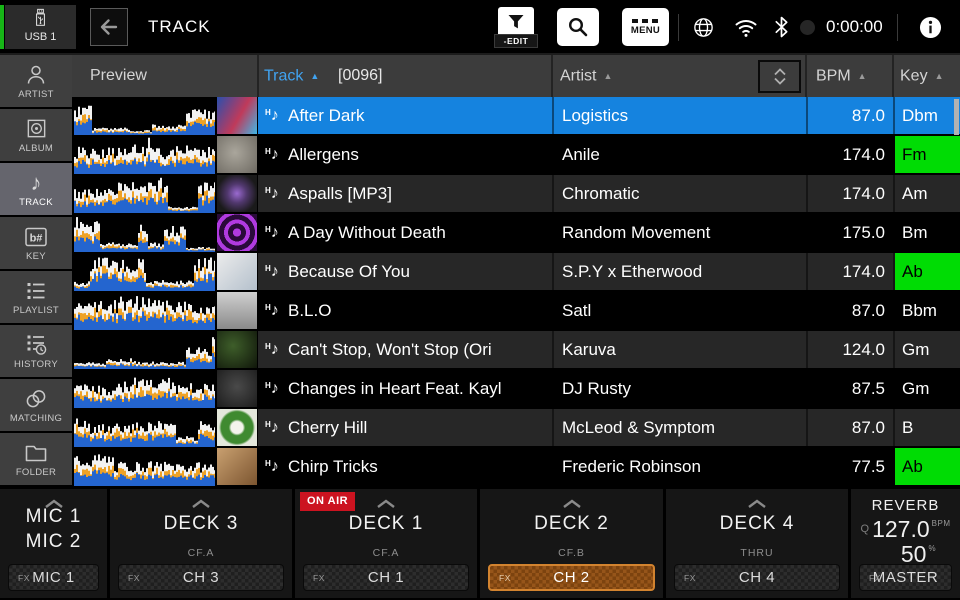  I want to click on fx-assign-ch-3: FX CH 3, so click(201, 577).